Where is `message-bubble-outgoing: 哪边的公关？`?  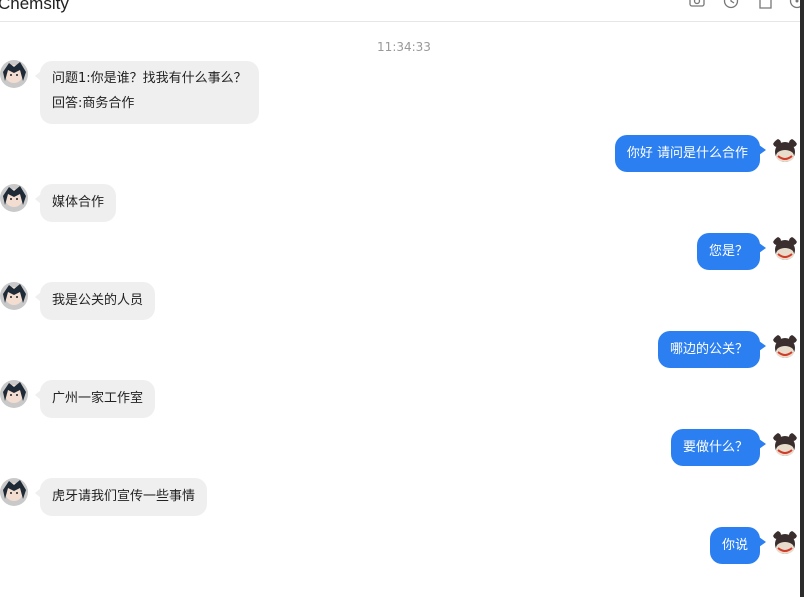
message-bubble-outgoing: 哪边的公关？ is located at coordinates (712, 349).